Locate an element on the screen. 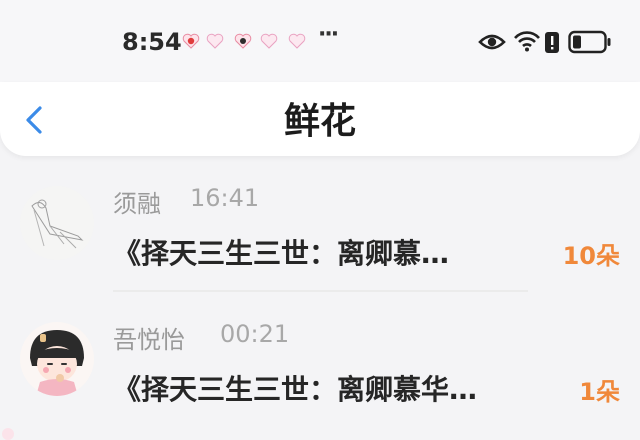 The height and width of the screenshot is (440, 640). sender-name: 须融 is located at coordinates (137, 204).